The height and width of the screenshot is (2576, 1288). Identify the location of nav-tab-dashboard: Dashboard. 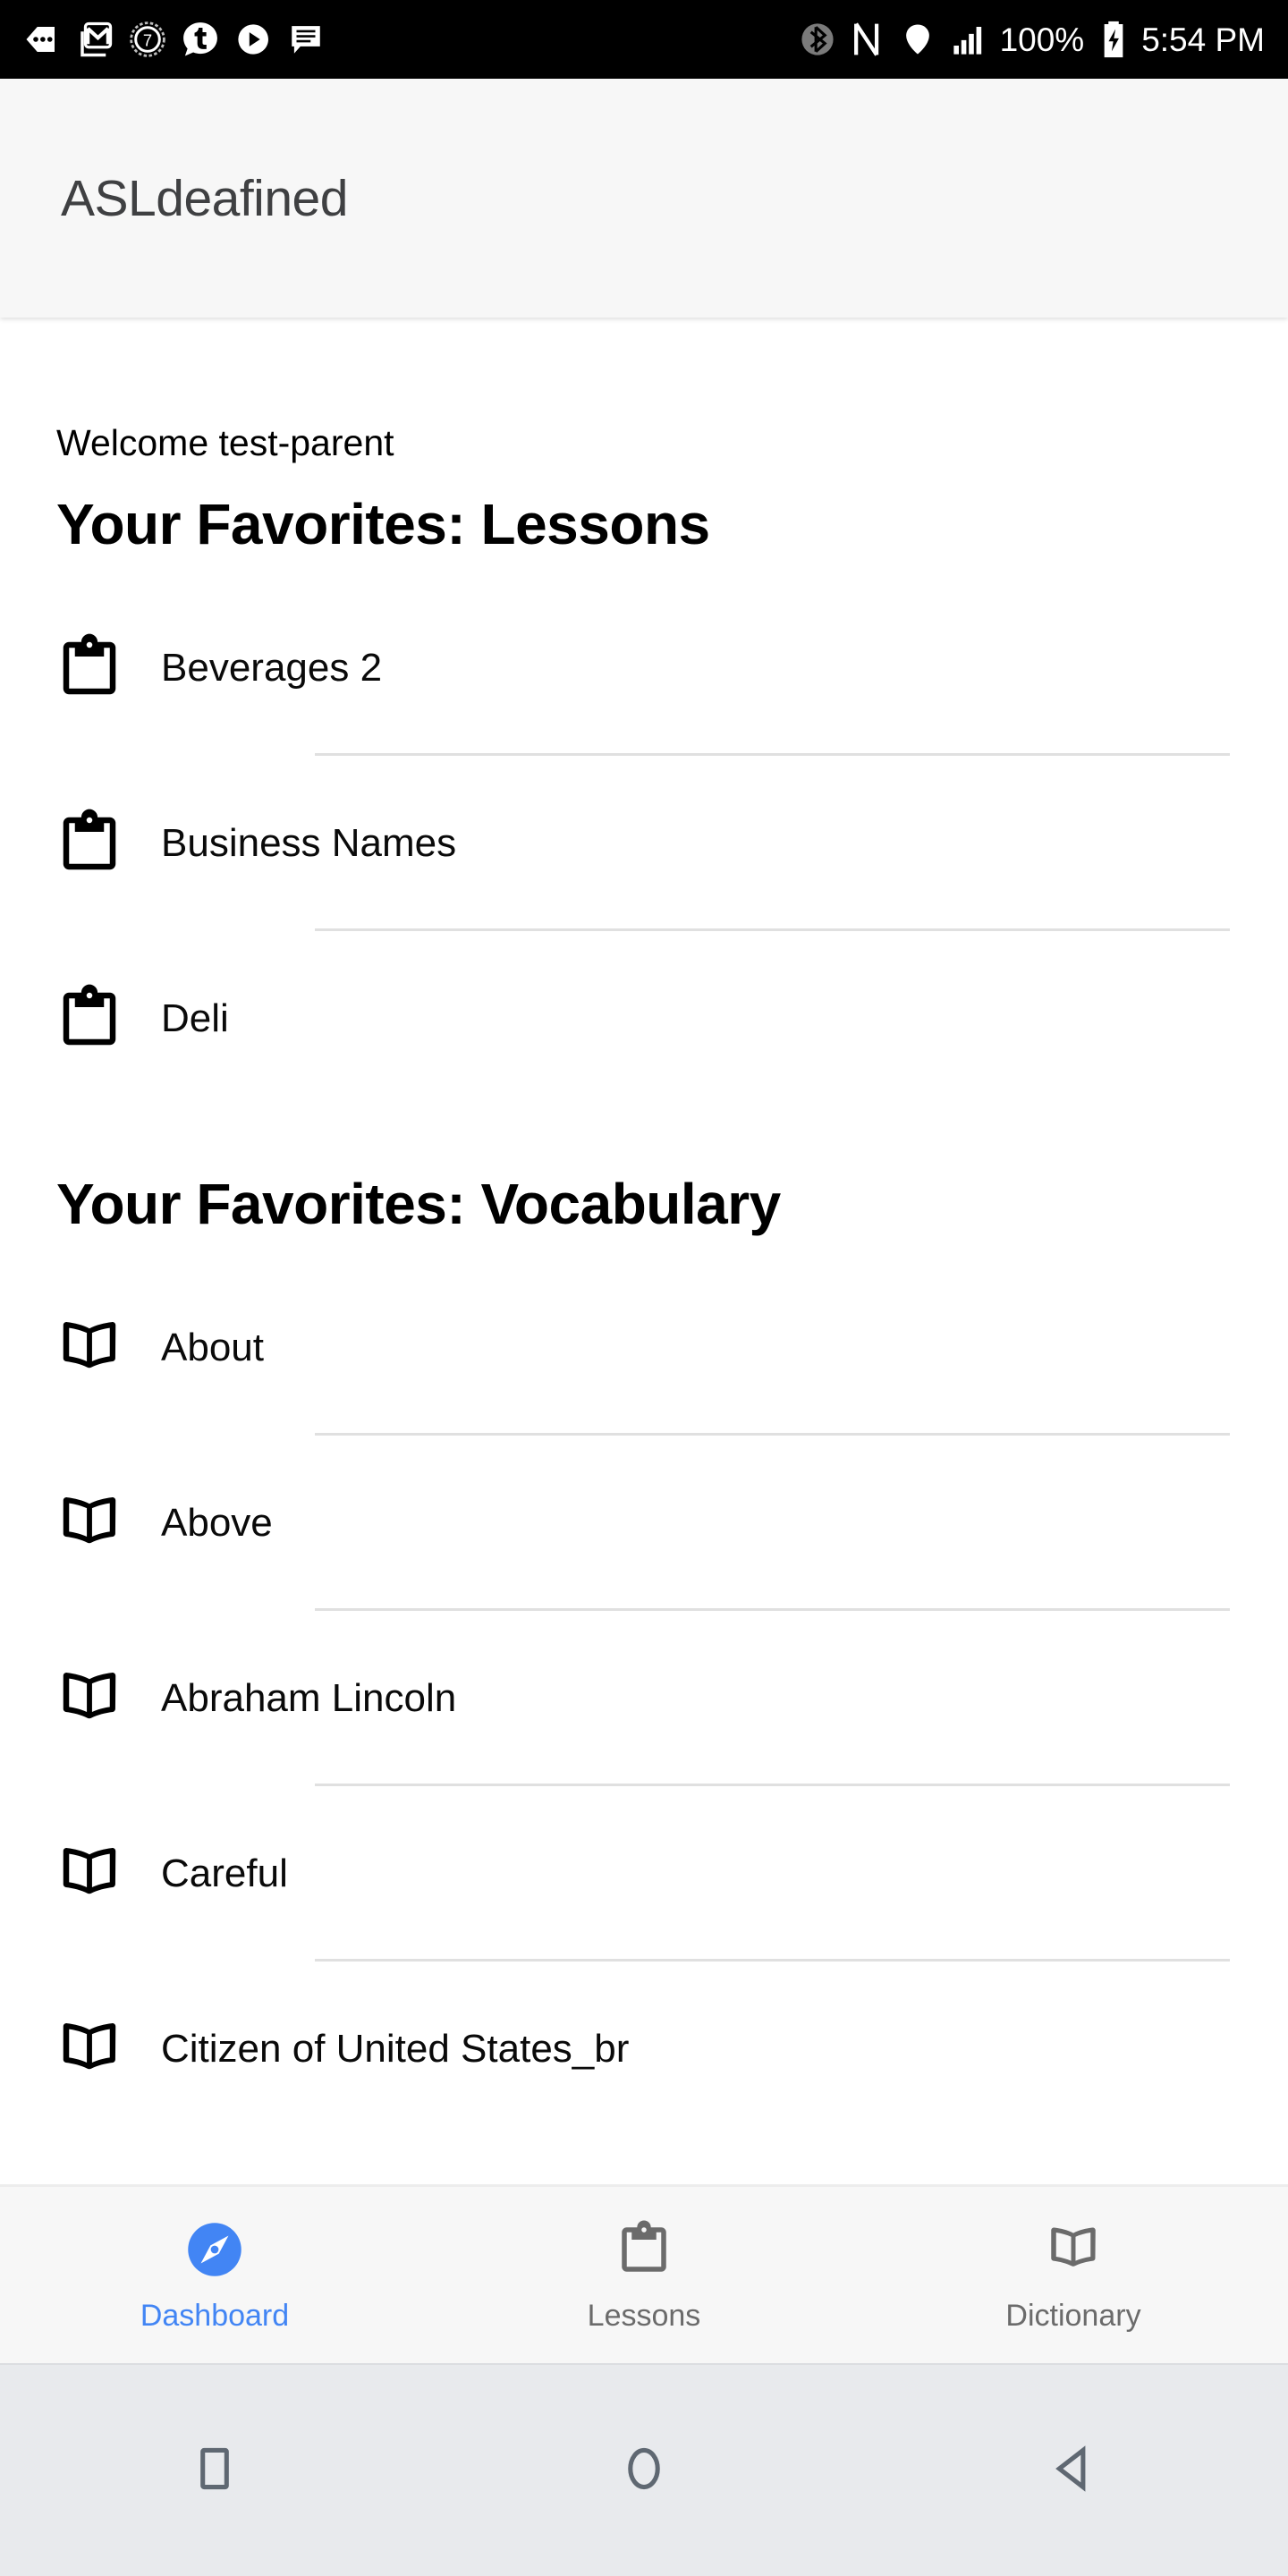
(214, 2275).